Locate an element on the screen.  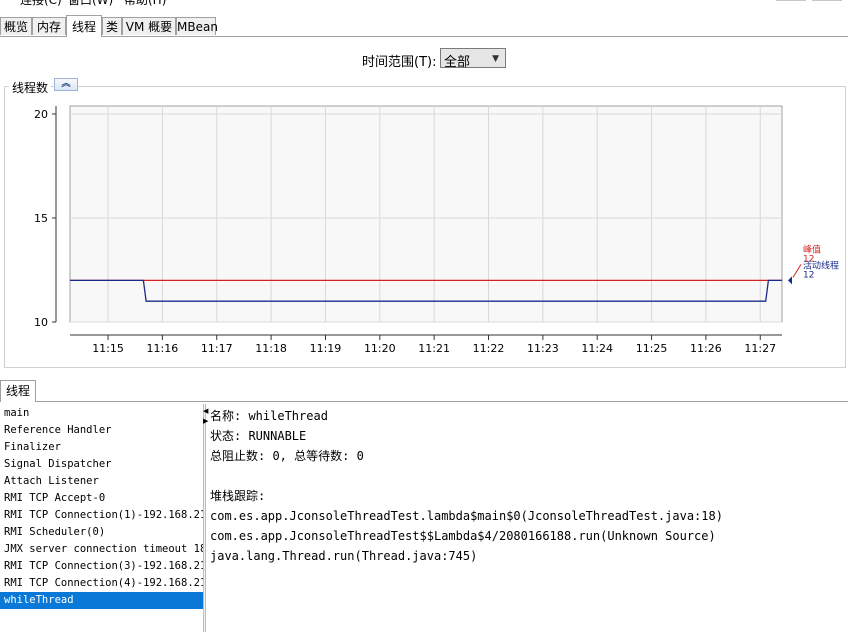
x-tick-label: 11:23 is located at coordinates (543, 348).